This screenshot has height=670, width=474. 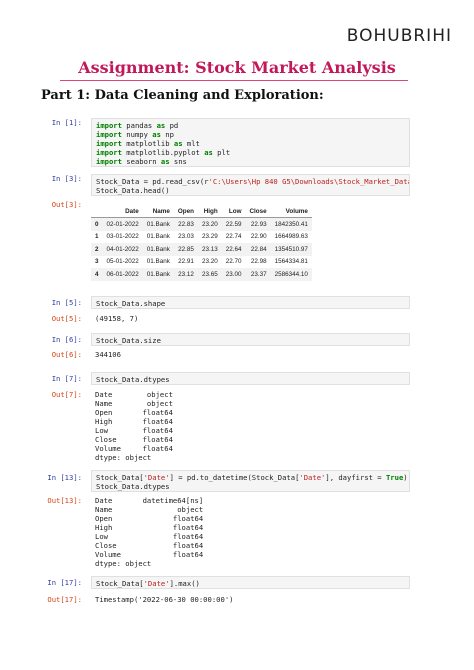 What do you see at coordinates (64, 582) in the screenshot?
I see `input-prompt: In [17]:` at bounding box center [64, 582].